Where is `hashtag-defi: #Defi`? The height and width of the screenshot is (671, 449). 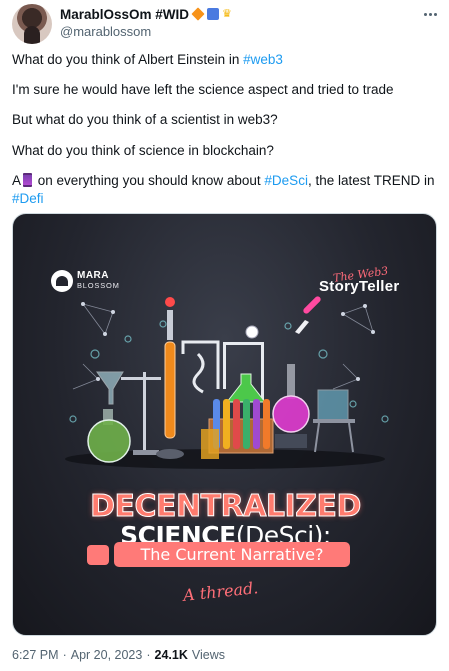 hashtag-defi: #Defi is located at coordinates (28, 198).